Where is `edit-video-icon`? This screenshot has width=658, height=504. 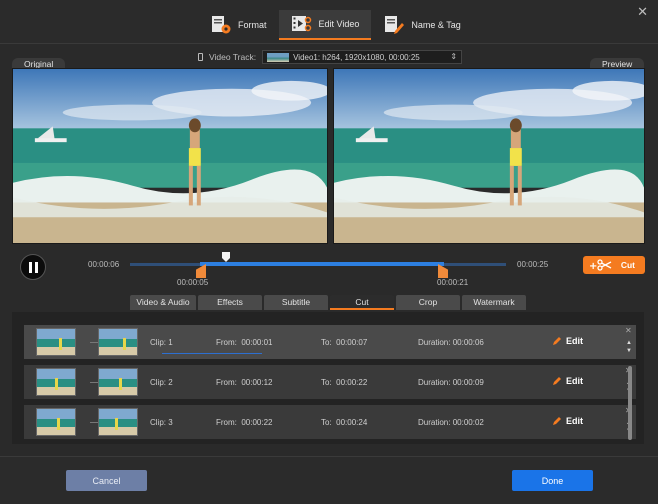
edit-video-icon is located at coordinates (301, 24).